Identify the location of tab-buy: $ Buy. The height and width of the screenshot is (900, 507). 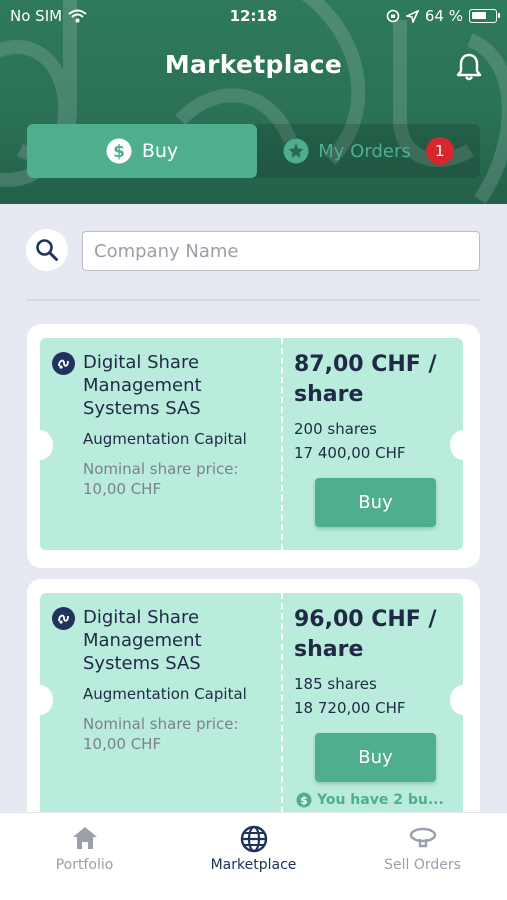
(142, 151).